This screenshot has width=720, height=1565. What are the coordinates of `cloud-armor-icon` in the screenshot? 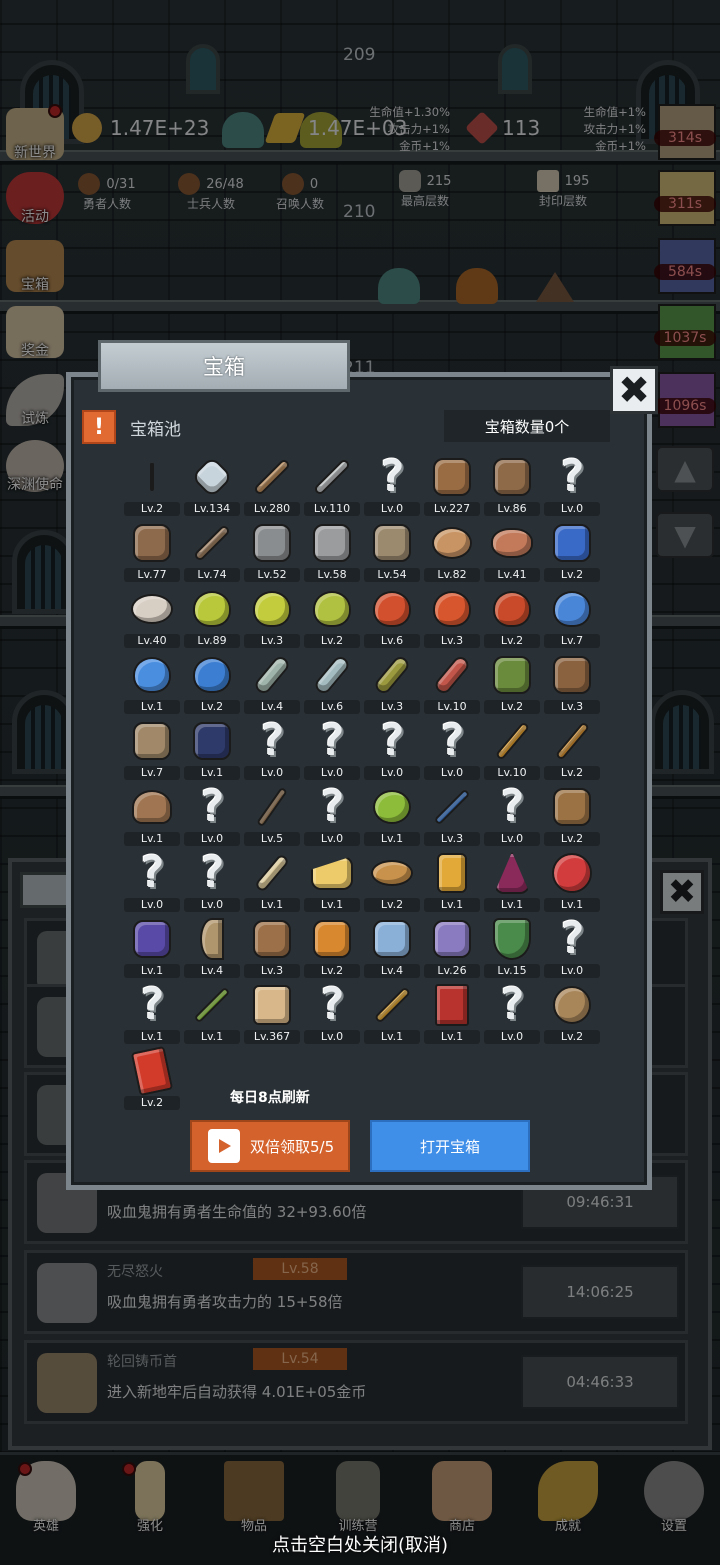 It's located at (452, 939).